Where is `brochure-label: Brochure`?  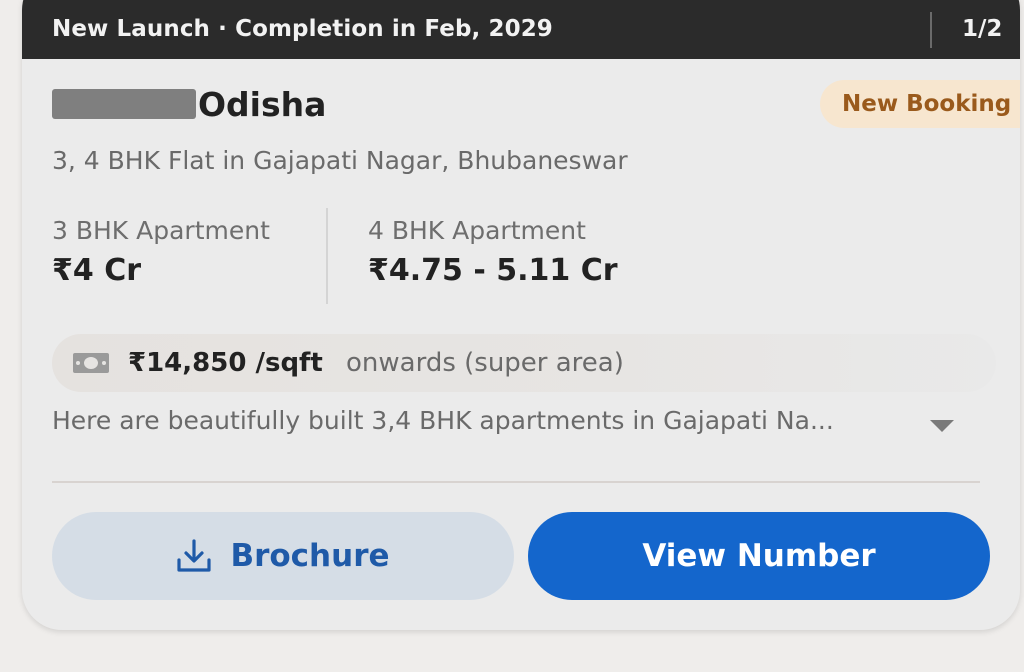 brochure-label: Brochure is located at coordinates (310, 556).